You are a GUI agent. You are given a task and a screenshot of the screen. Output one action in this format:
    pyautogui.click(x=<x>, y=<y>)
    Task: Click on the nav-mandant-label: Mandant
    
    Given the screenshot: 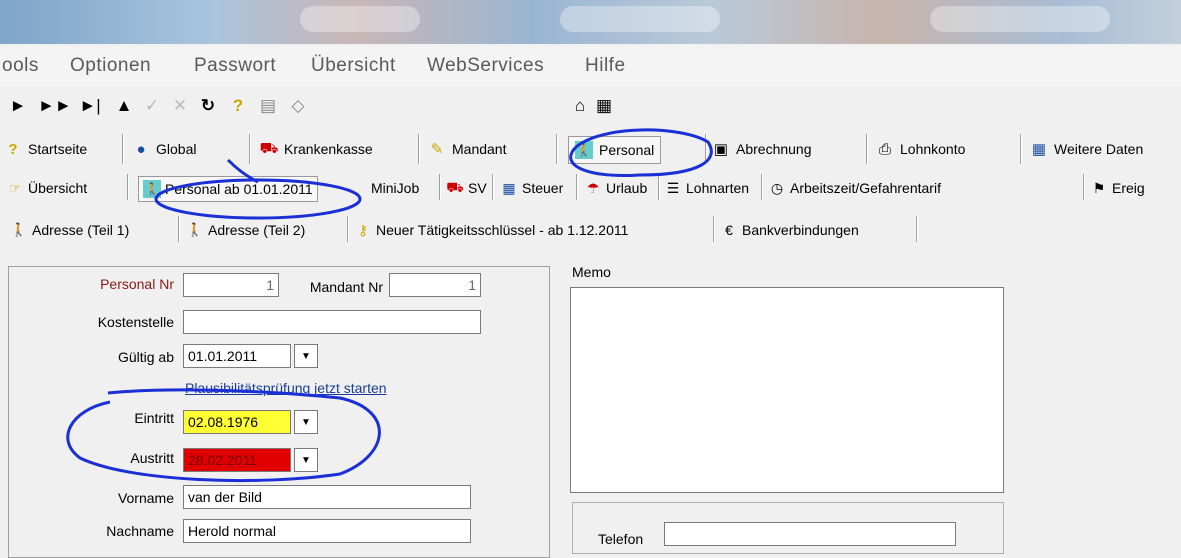 What is the action you would take?
    pyautogui.click(x=479, y=149)
    